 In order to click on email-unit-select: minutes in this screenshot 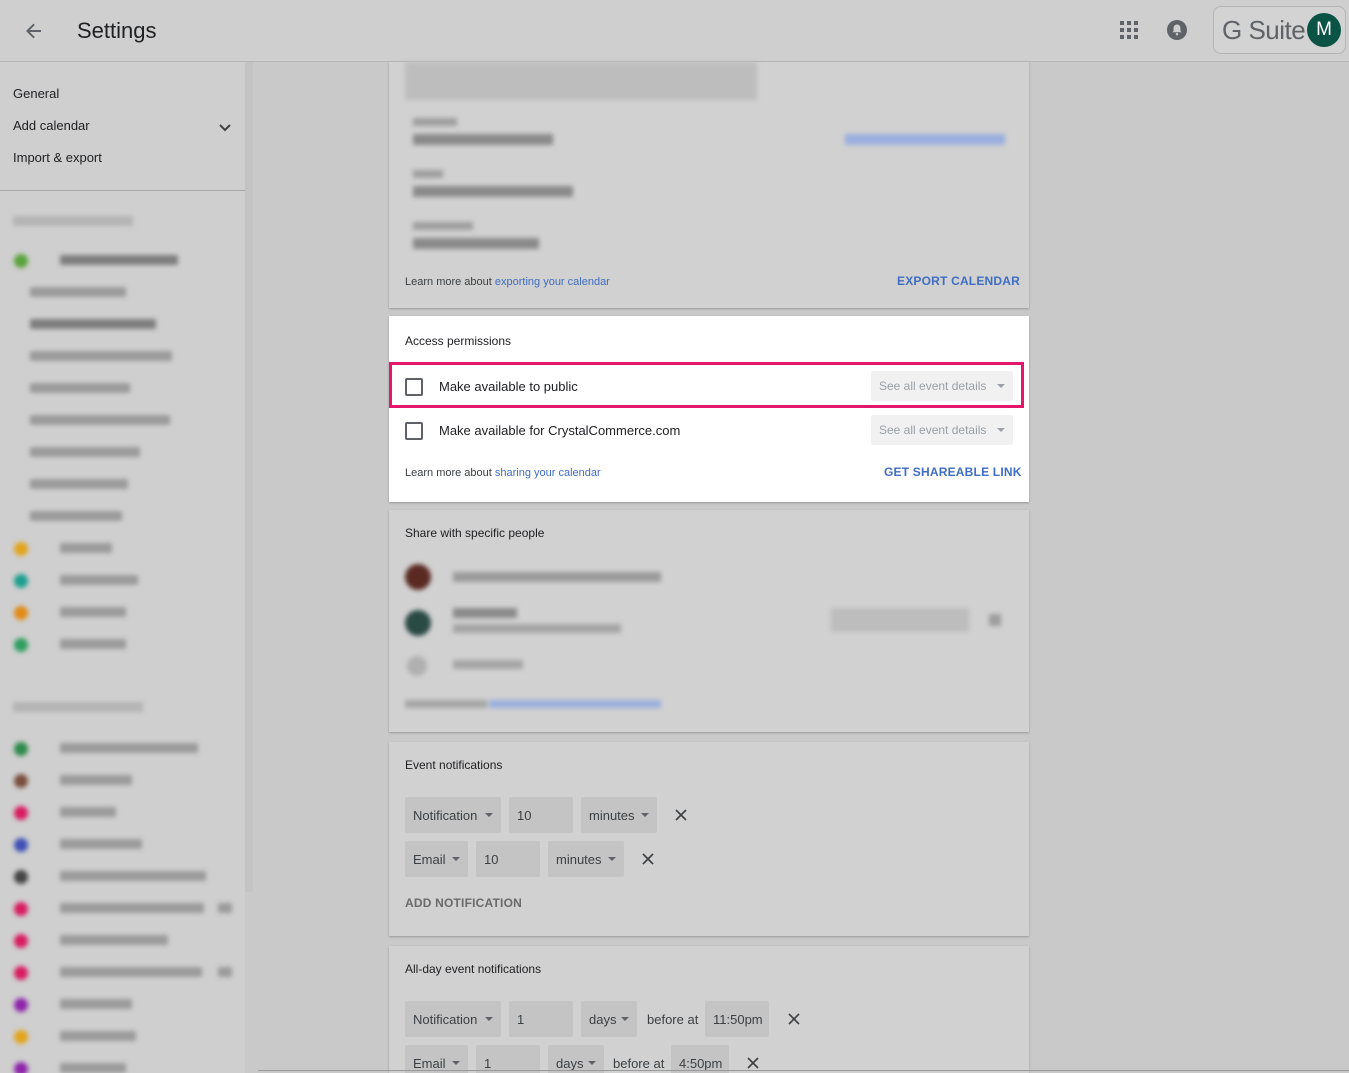, I will do `click(586, 859)`.